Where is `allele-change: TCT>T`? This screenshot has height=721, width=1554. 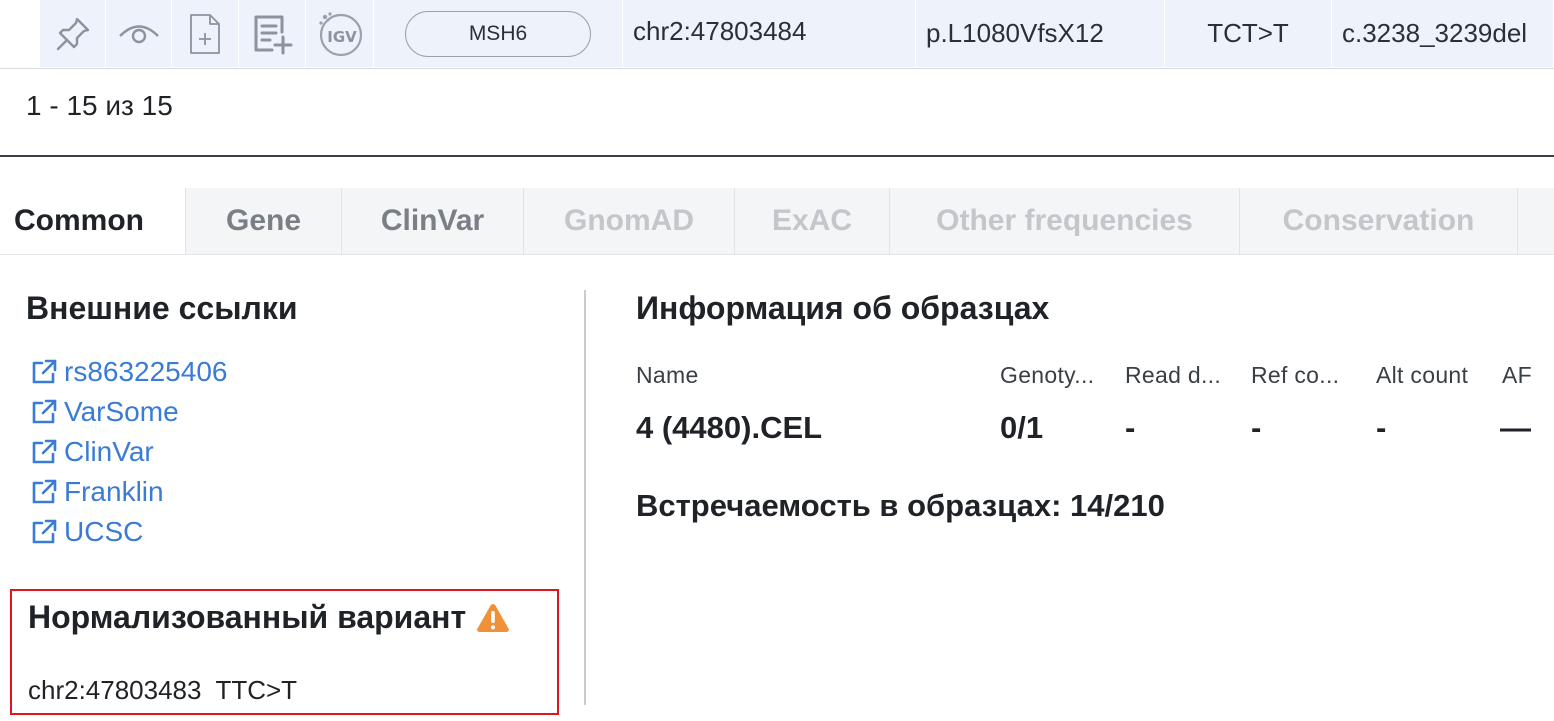
allele-change: TCT>T is located at coordinates (1248, 33).